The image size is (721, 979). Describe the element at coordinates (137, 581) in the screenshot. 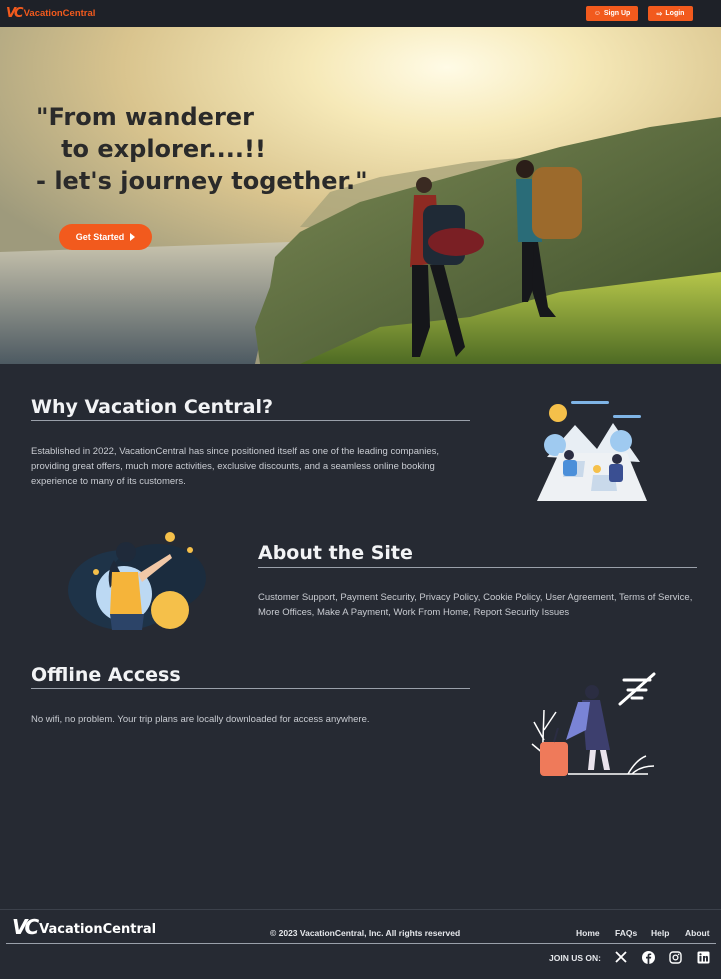

I see `woman-juggling-illustration` at that location.